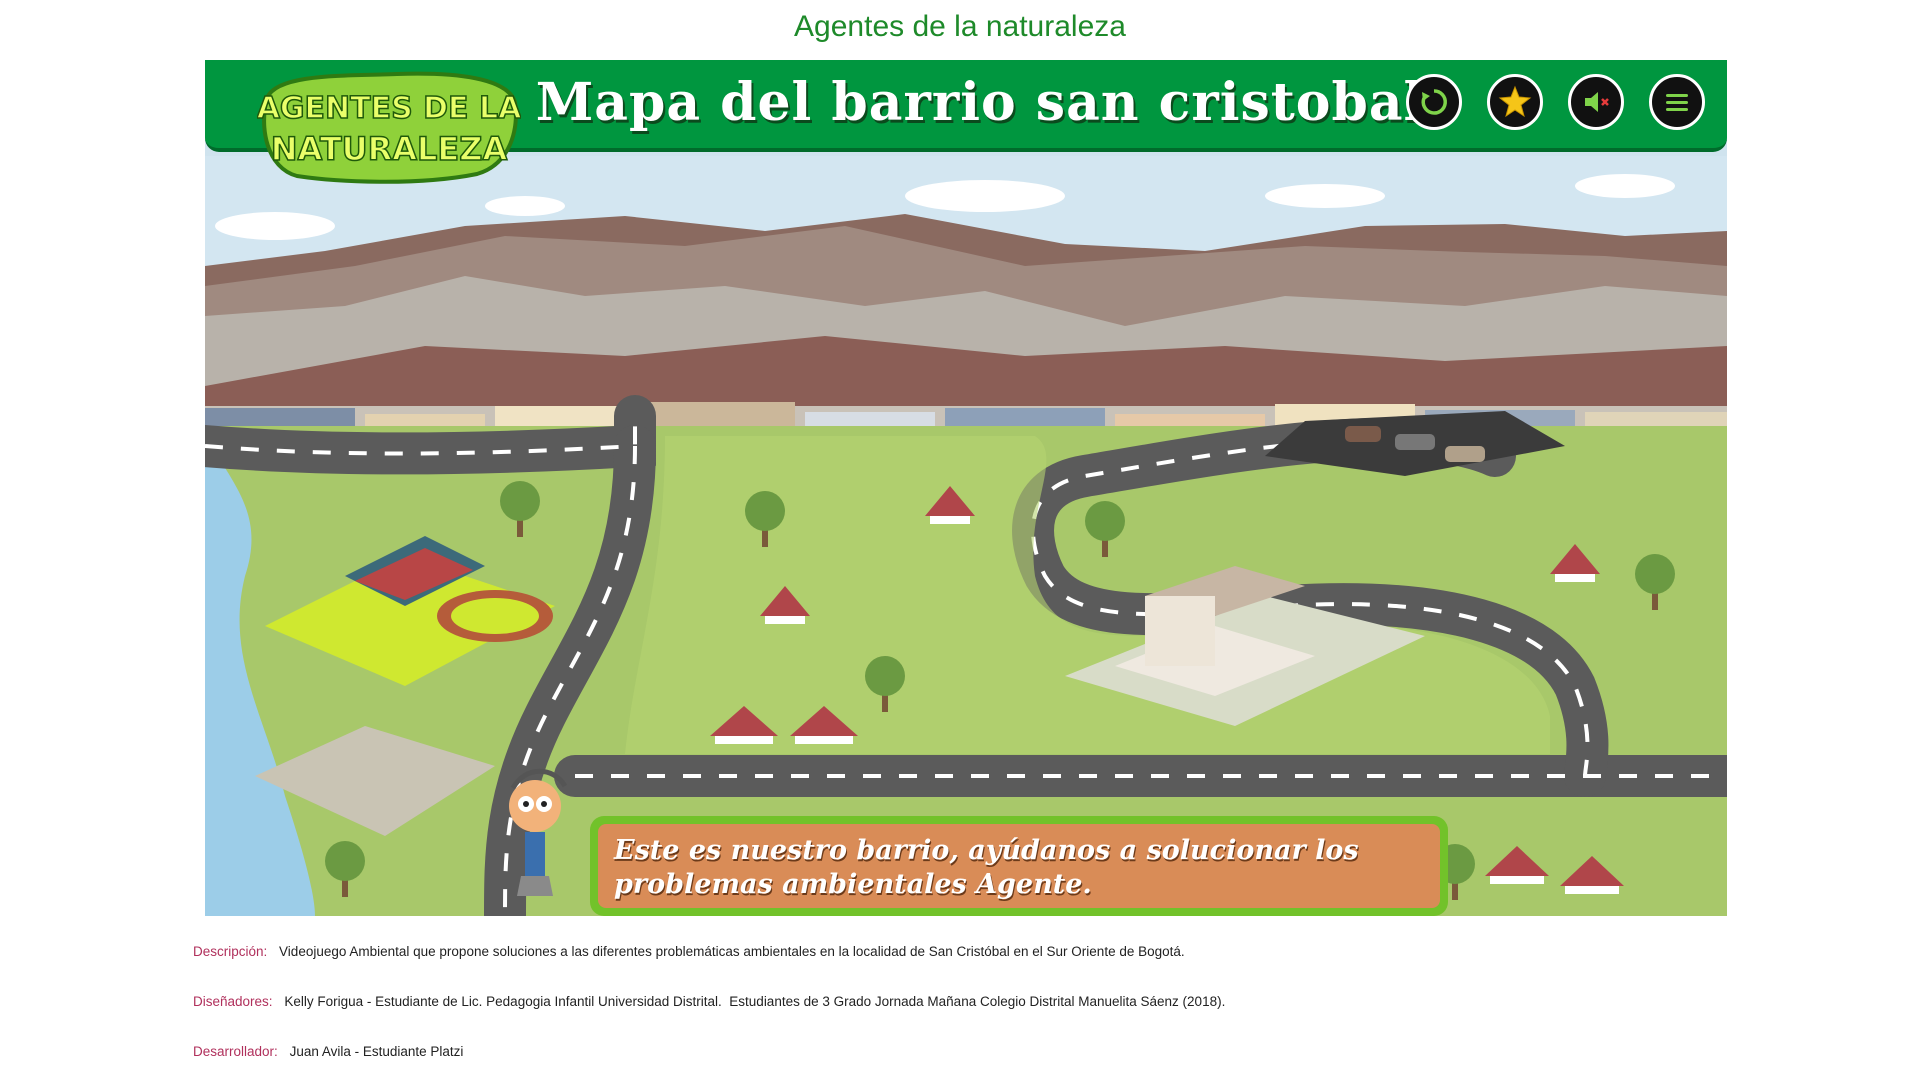 Image resolution: width=1920 pixels, height=1080 pixels. I want to click on page-title: Agentes de la naturaleza, so click(960, 26).